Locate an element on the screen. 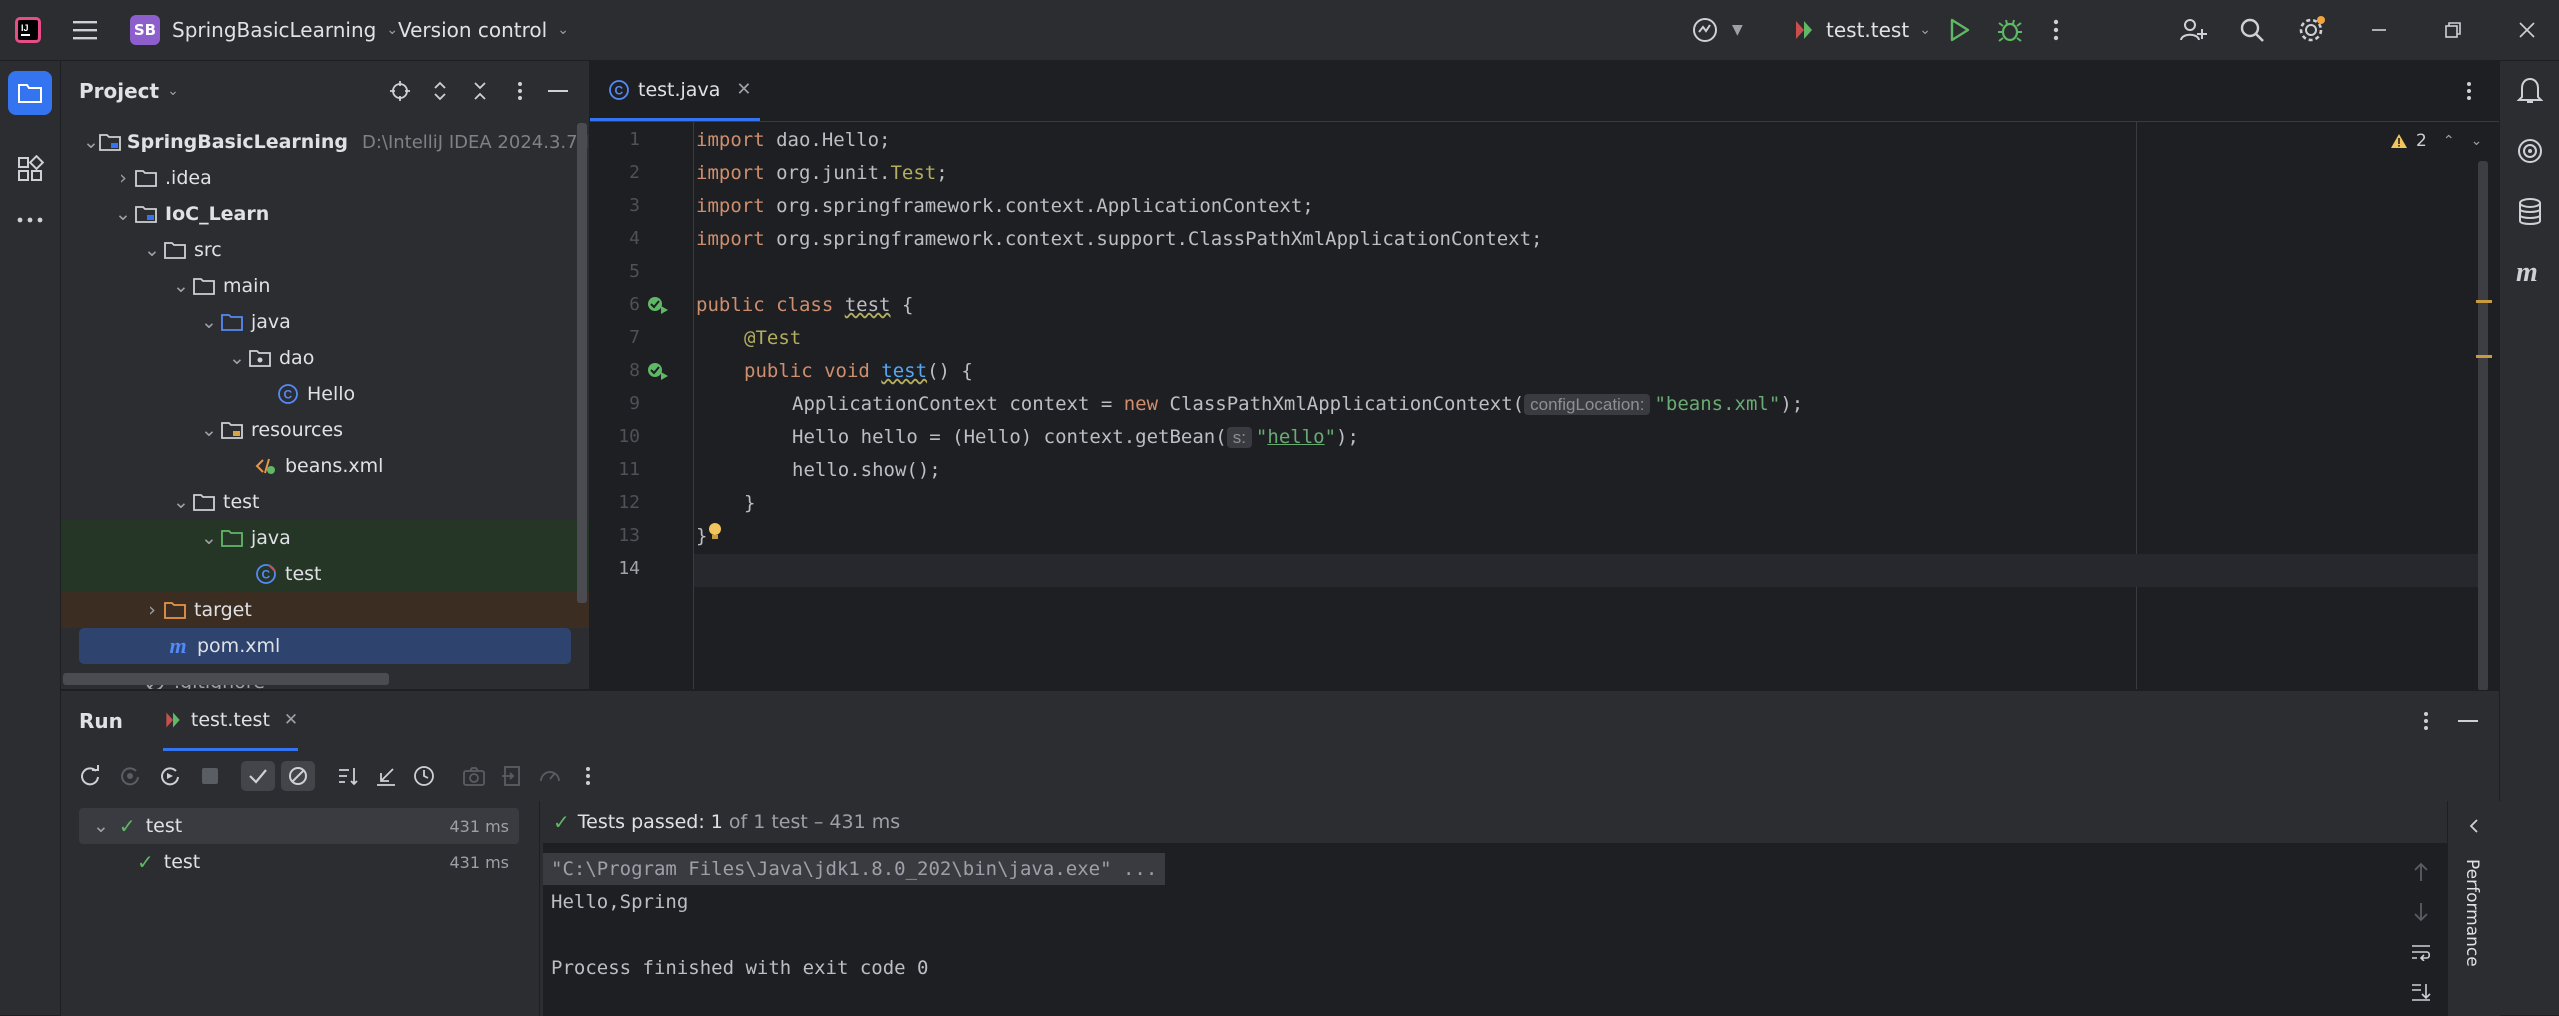 This screenshot has height=1016, width=2559. intention-bulb-icon is located at coordinates (715, 532).